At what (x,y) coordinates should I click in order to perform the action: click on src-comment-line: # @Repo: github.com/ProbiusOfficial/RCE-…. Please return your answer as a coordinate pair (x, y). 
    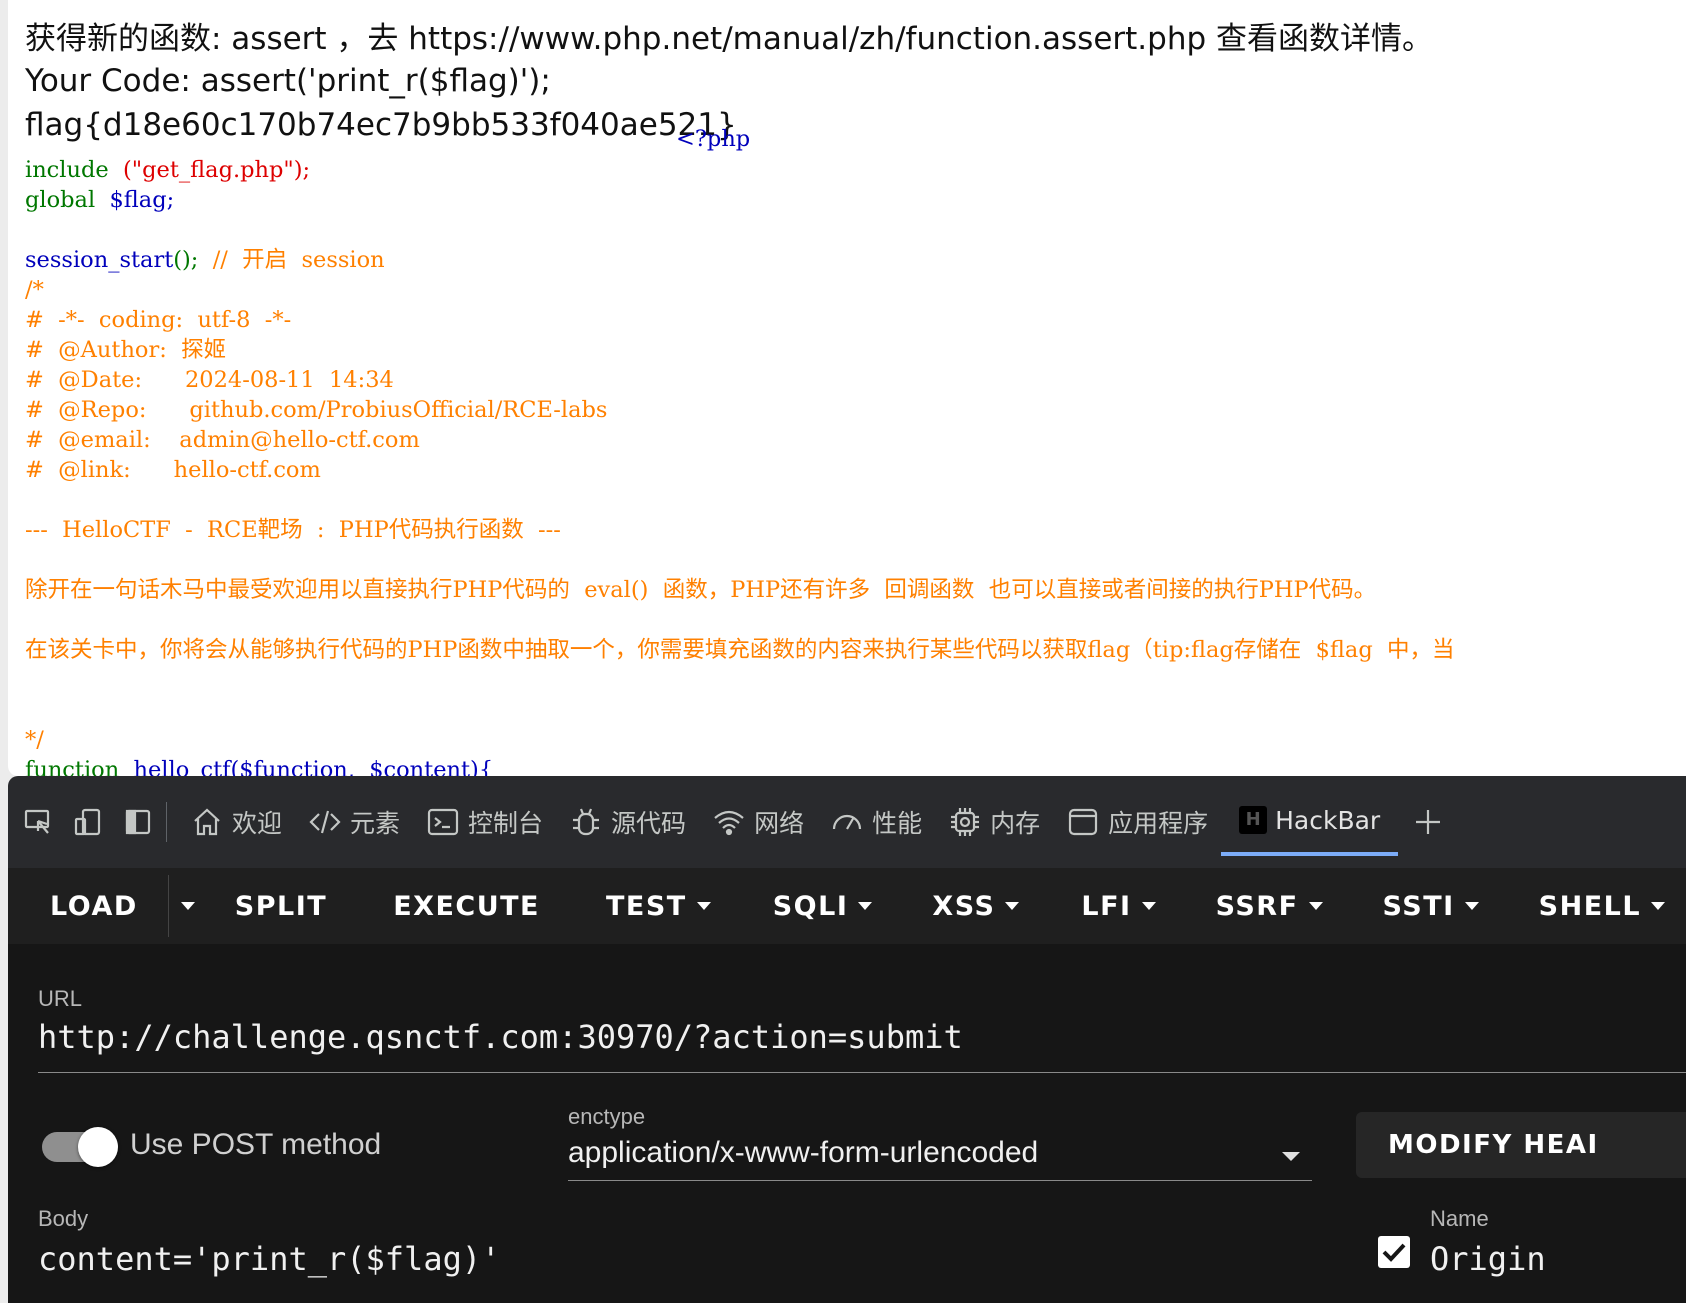
    Looking at the image, I should click on (316, 410).